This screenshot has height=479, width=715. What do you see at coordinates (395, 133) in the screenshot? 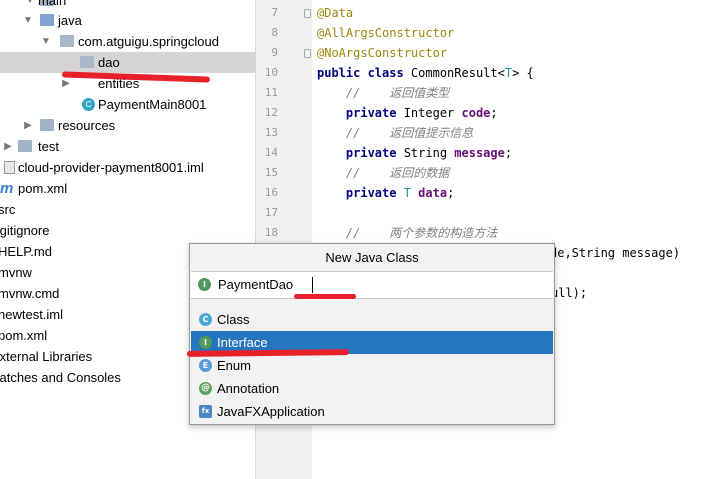
I see `code-line: // 返回值提示信息` at bounding box center [395, 133].